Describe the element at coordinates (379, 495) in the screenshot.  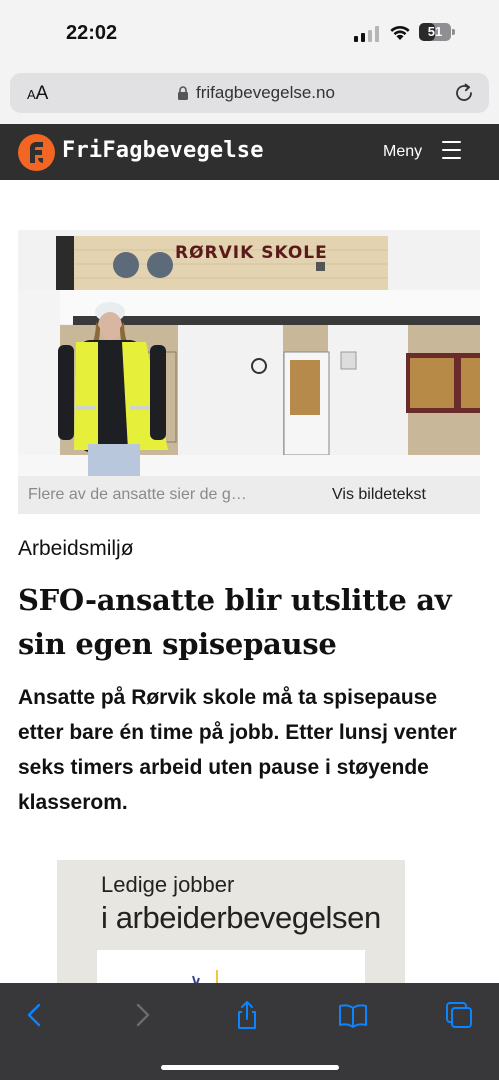
I see `show-caption-button: Vis bildetekst` at that location.